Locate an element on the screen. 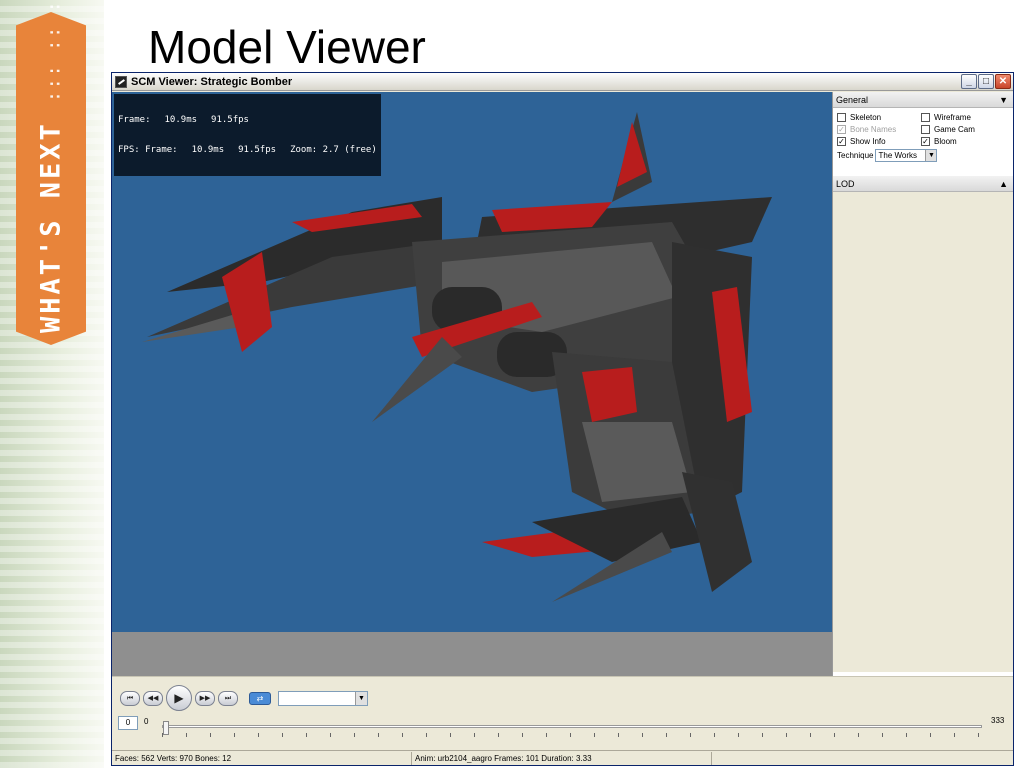 Image resolution: width=1024 pixels, height=768 pixels. option-label: Bloom is located at coordinates (945, 141).